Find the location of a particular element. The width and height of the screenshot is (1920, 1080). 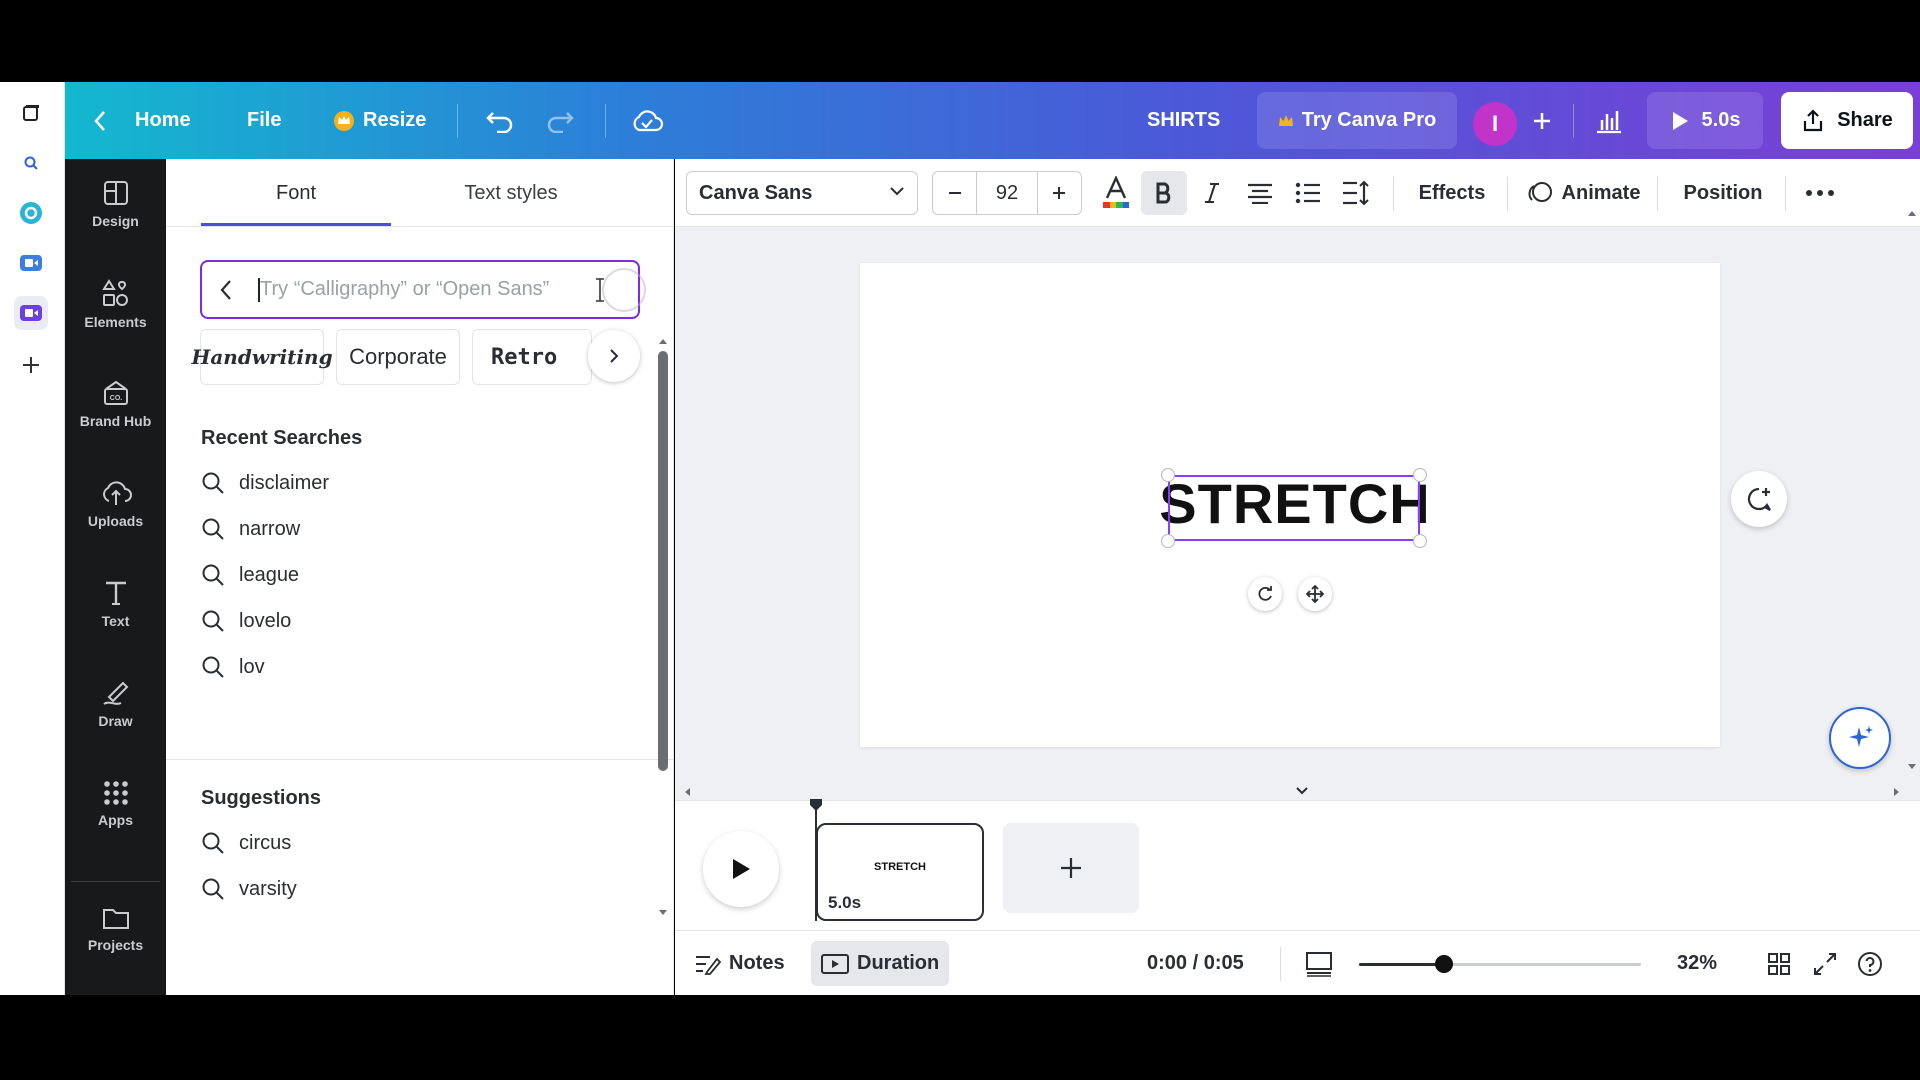

back-chevron-icon is located at coordinates (226, 290).